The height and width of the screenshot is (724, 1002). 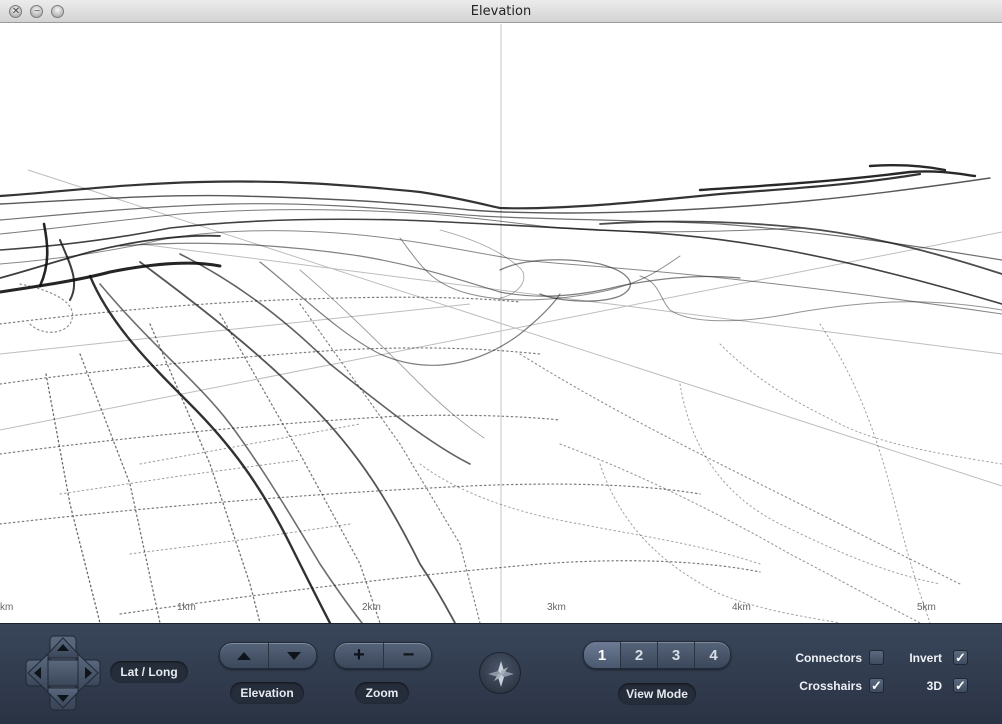 I want to click on reset-view-button, so click(x=500, y=673).